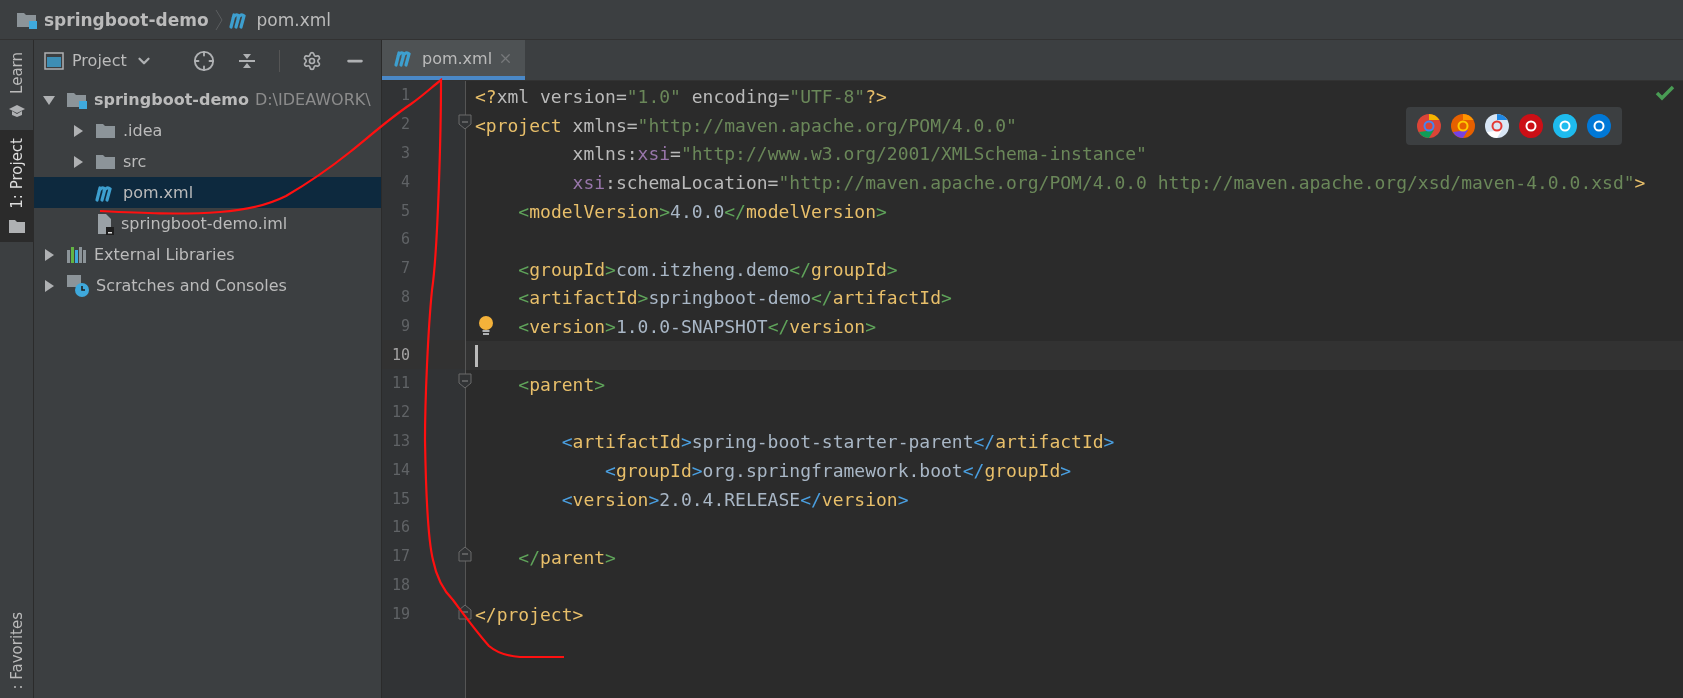 The width and height of the screenshot is (1683, 698). What do you see at coordinates (400, 354) in the screenshot?
I see `line-number: 10` at bounding box center [400, 354].